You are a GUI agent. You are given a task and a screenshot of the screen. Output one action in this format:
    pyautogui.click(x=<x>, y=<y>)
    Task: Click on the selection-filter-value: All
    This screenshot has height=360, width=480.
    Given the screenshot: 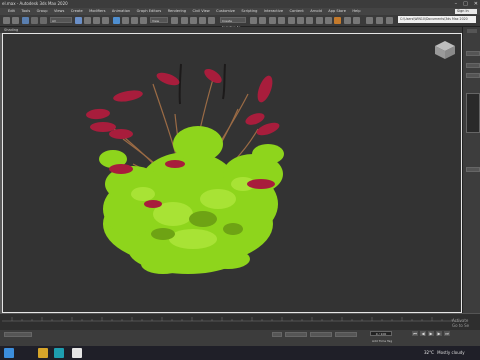 What is the action you would take?
    pyautogui.click(x=54, y=21)
    